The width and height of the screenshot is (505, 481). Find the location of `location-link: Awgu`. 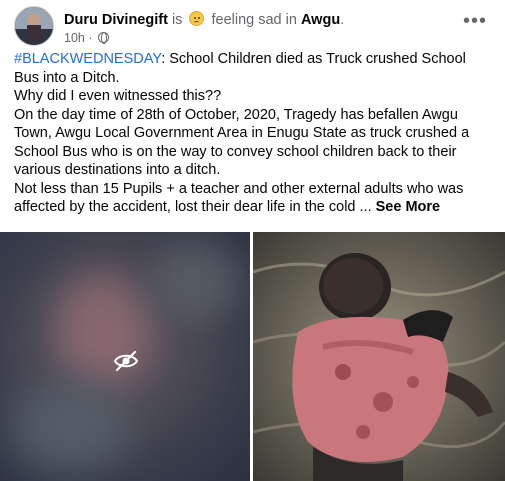

location-link: Awgu is located at coordinates (320, 20).